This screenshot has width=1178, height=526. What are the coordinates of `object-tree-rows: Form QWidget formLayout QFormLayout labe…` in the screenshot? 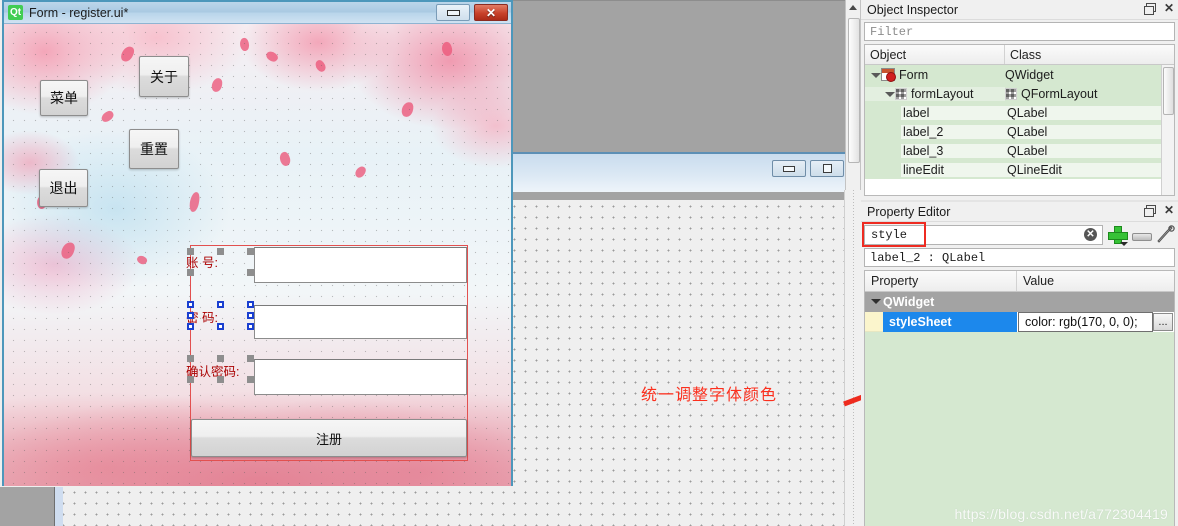 It's located at (1019, 122).